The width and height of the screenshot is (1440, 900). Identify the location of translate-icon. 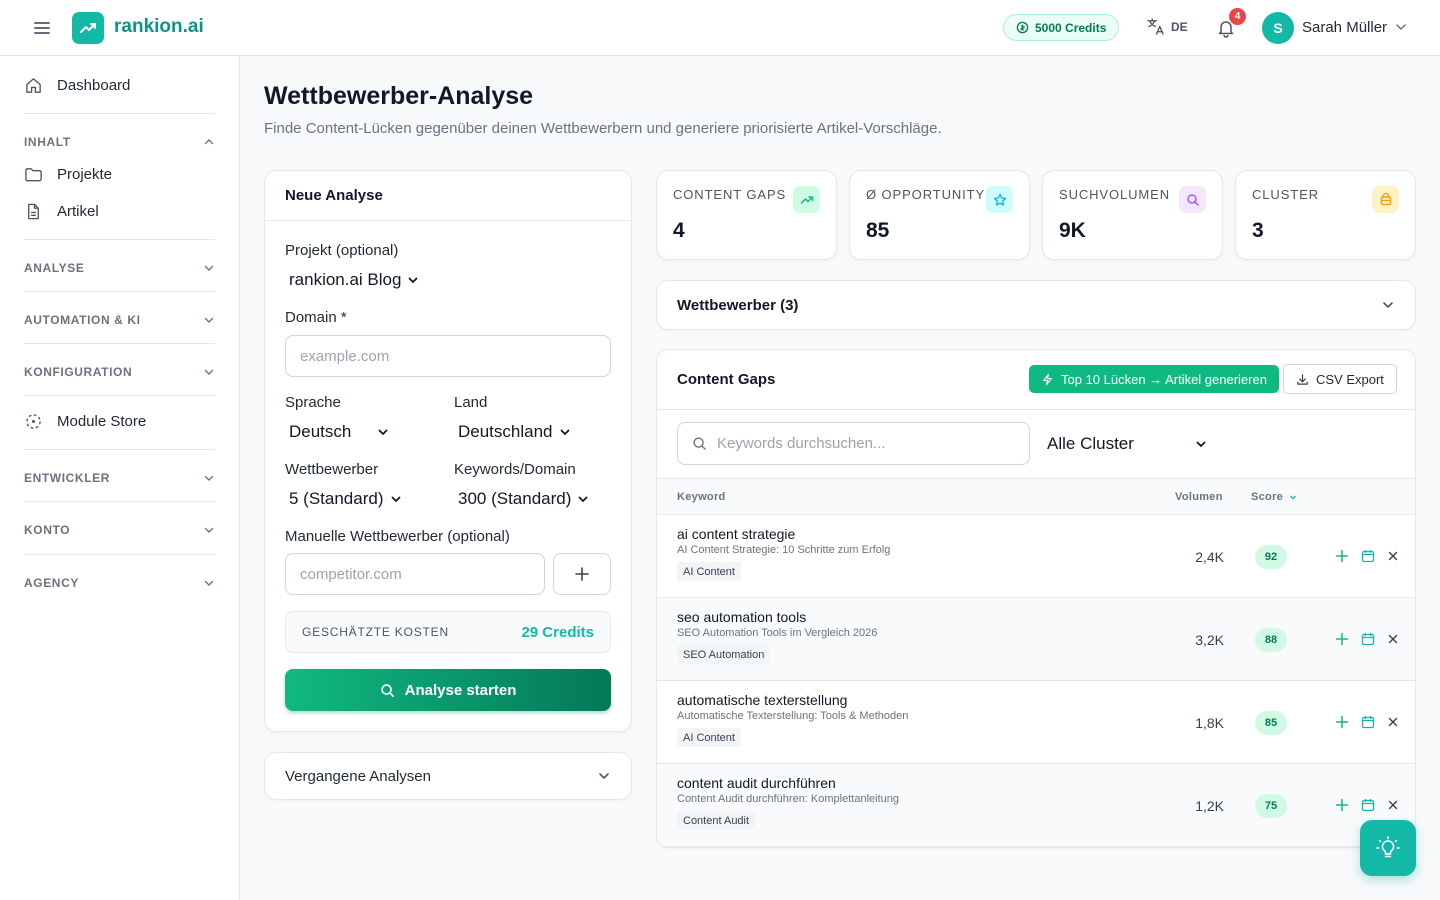
(1155, 26).